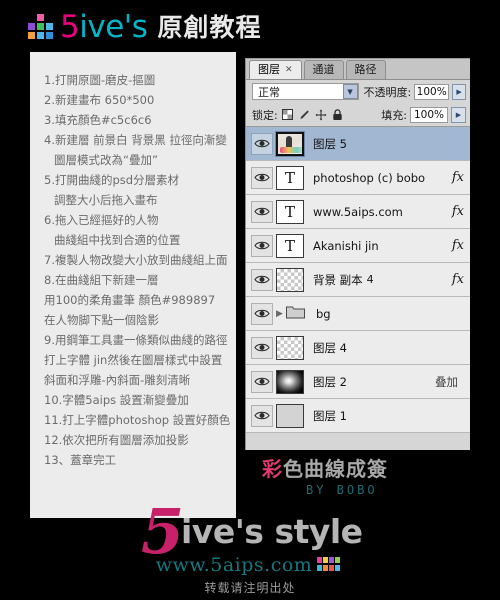 The height and width of the screenshot is (600, 500). Describe the element at coordinates (137, 420) in the screenshot. I see `tutorial-step: 11.打上字體photoshop 設置好顏色` at that location.